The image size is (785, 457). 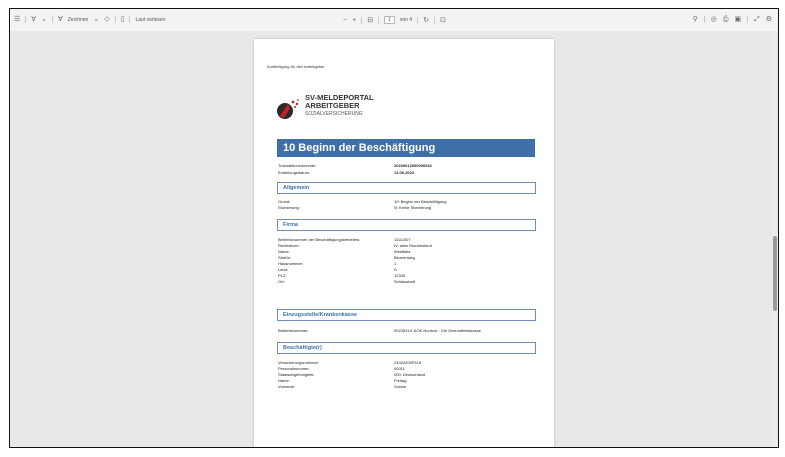 I want to click on field-label: Hausnummer:, so click(x=291, y=263).